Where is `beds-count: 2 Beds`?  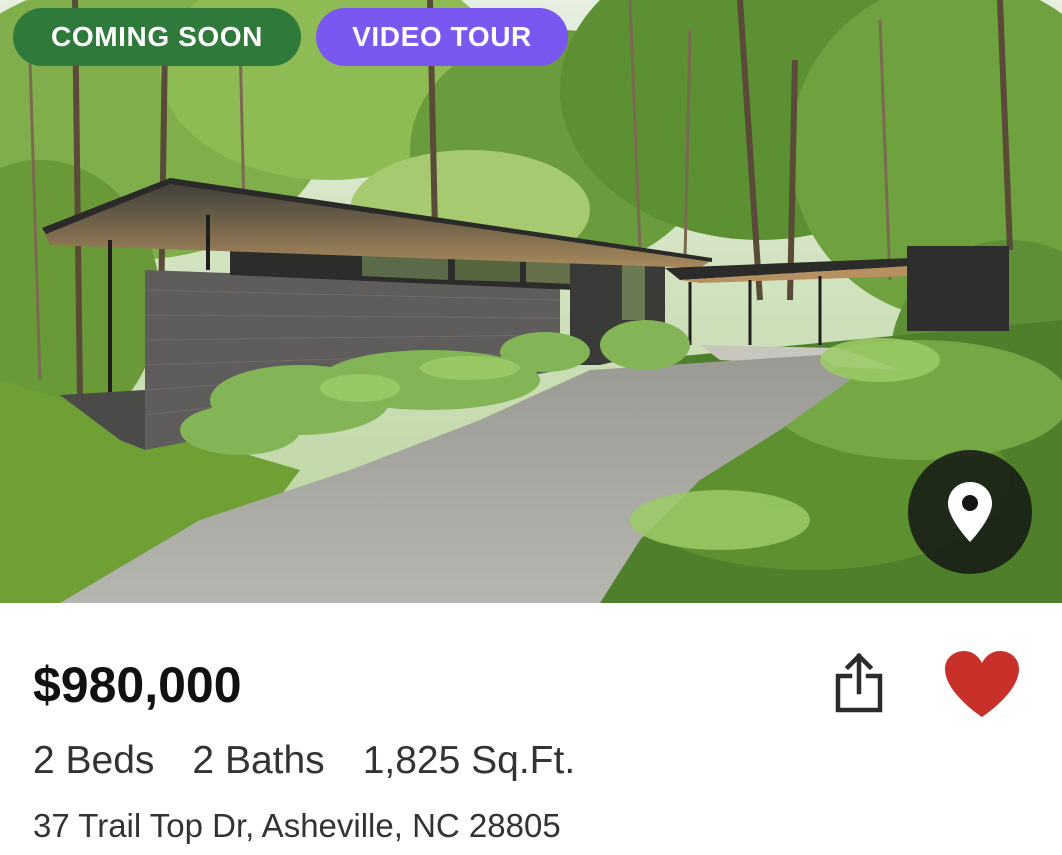
beds-count: 2 Beds is located at coordinates (94, 760).